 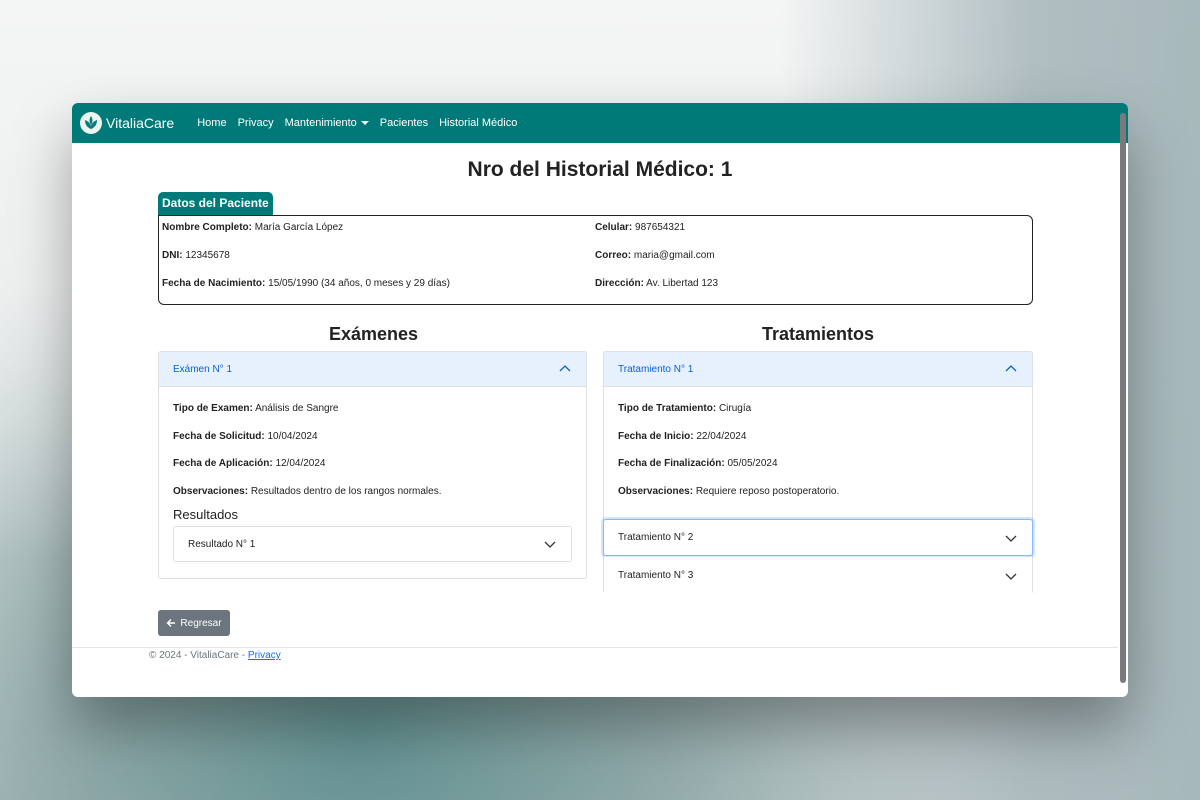 What do you see at coordinates (219, 436) in the screenshot?
I see `examen-solicitud-label: Fecha de Solicitud:` at bounding box center [219, 436].